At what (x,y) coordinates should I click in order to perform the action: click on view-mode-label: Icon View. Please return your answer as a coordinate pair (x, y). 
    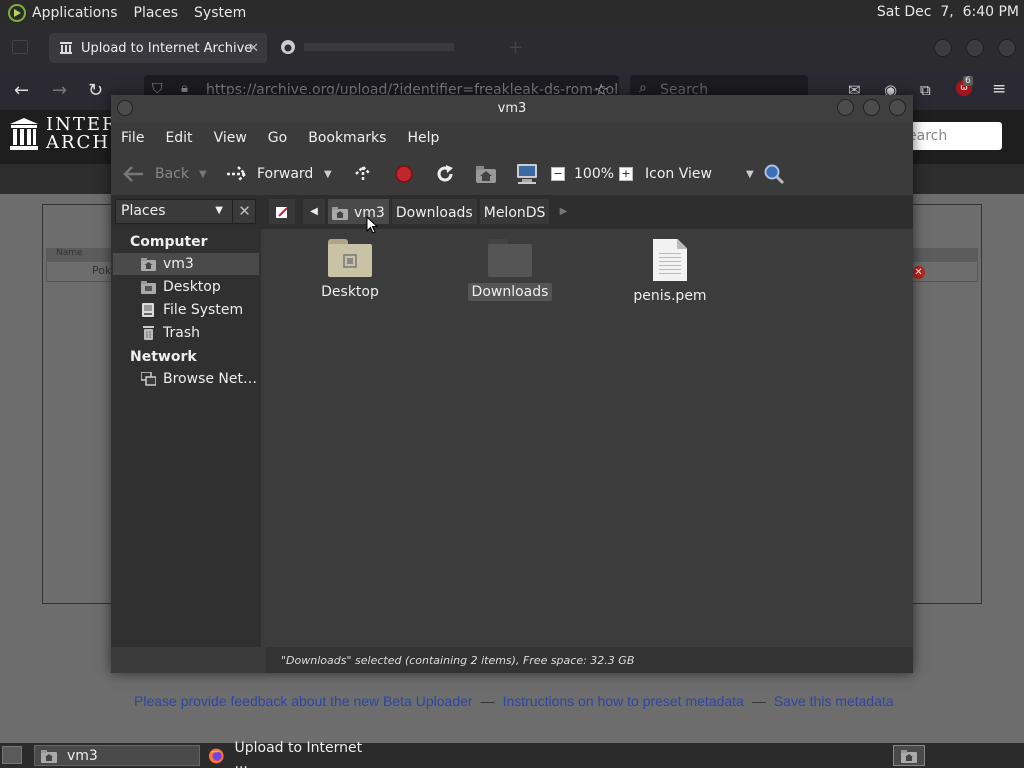
    Looking at the image, I should click on (678, 174).